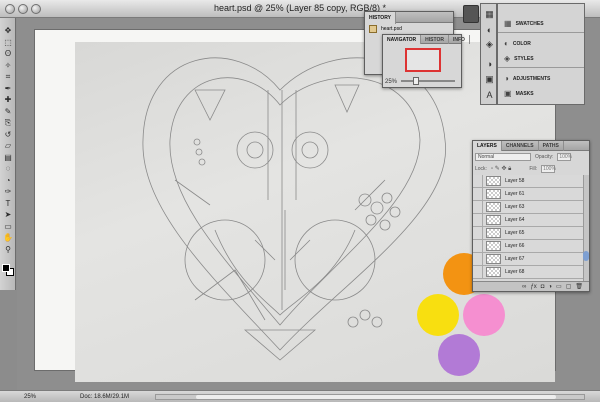  Describe the element at coordinates (8, 181) in the screenshot. I see `dodge-icon: ◔` at that location.